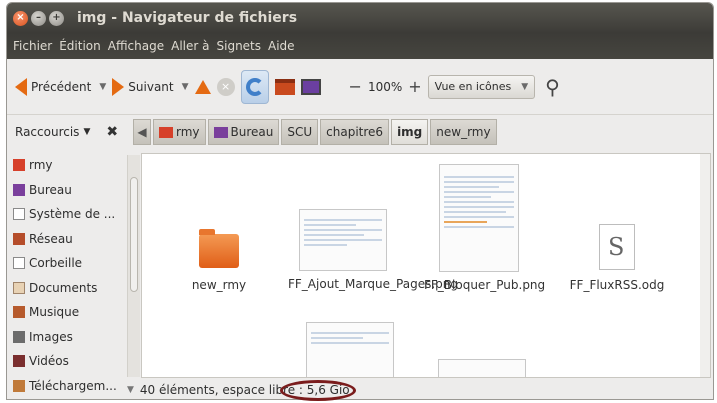 Image resolution: width=717 pixels, height=403 pixels. I want to click on stop-button: ×, so click(225, 86).